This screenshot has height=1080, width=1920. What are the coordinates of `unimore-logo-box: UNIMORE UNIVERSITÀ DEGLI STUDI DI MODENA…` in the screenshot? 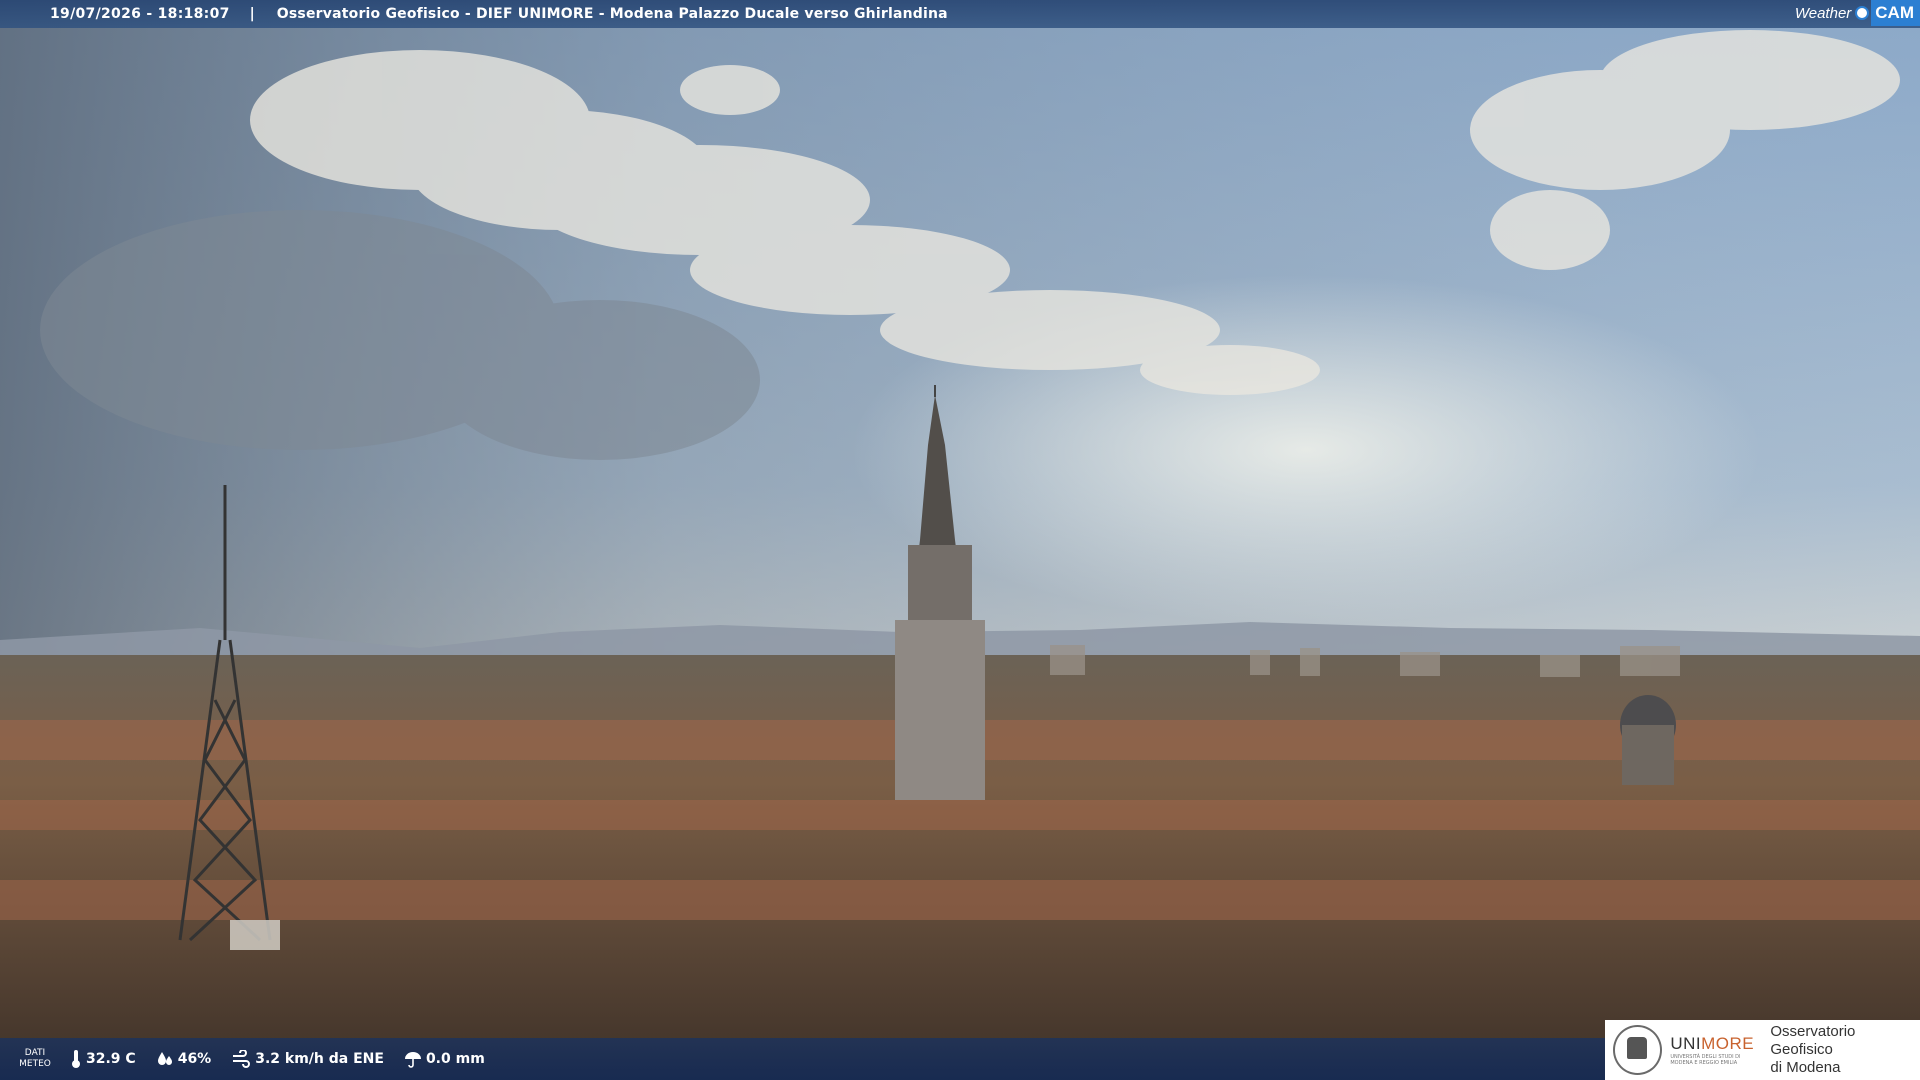 It's located at (1762, 1050).